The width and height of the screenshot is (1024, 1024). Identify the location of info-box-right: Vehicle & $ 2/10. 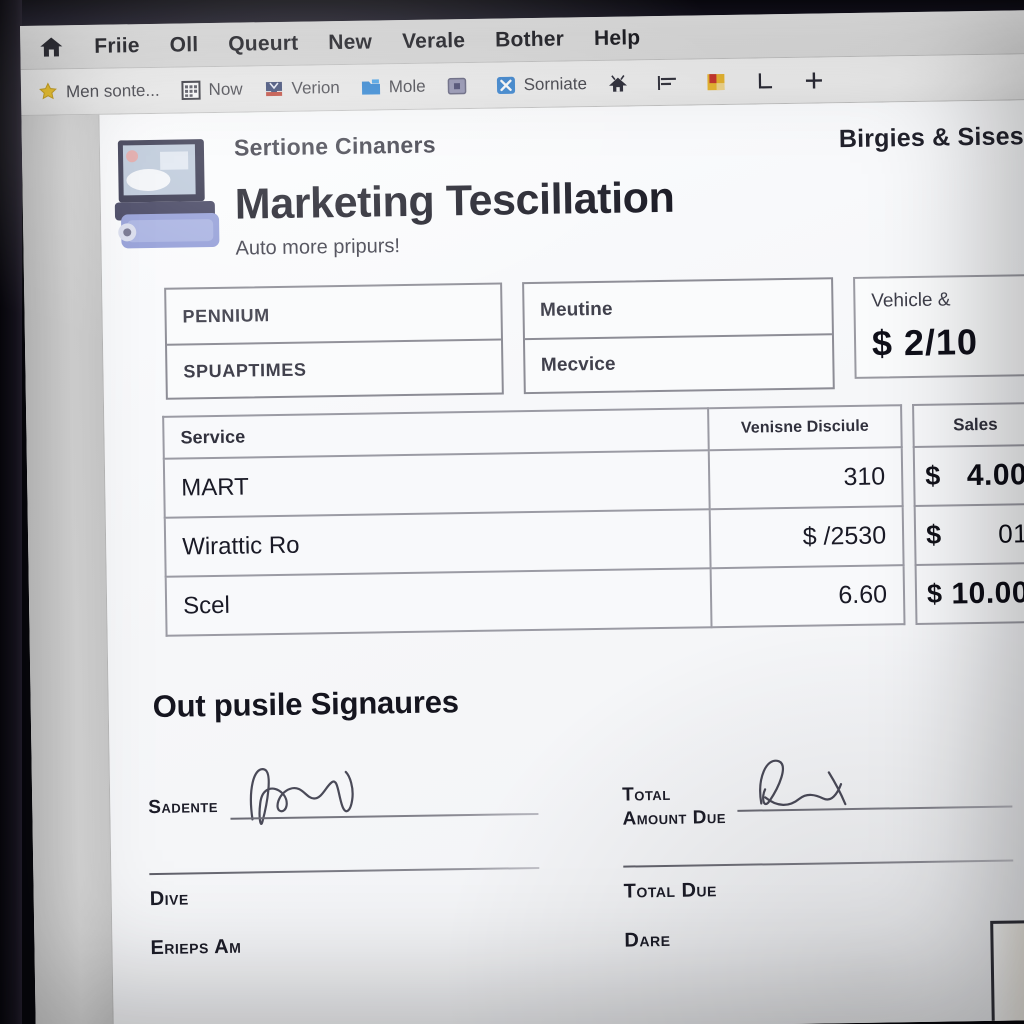
(938, 326).